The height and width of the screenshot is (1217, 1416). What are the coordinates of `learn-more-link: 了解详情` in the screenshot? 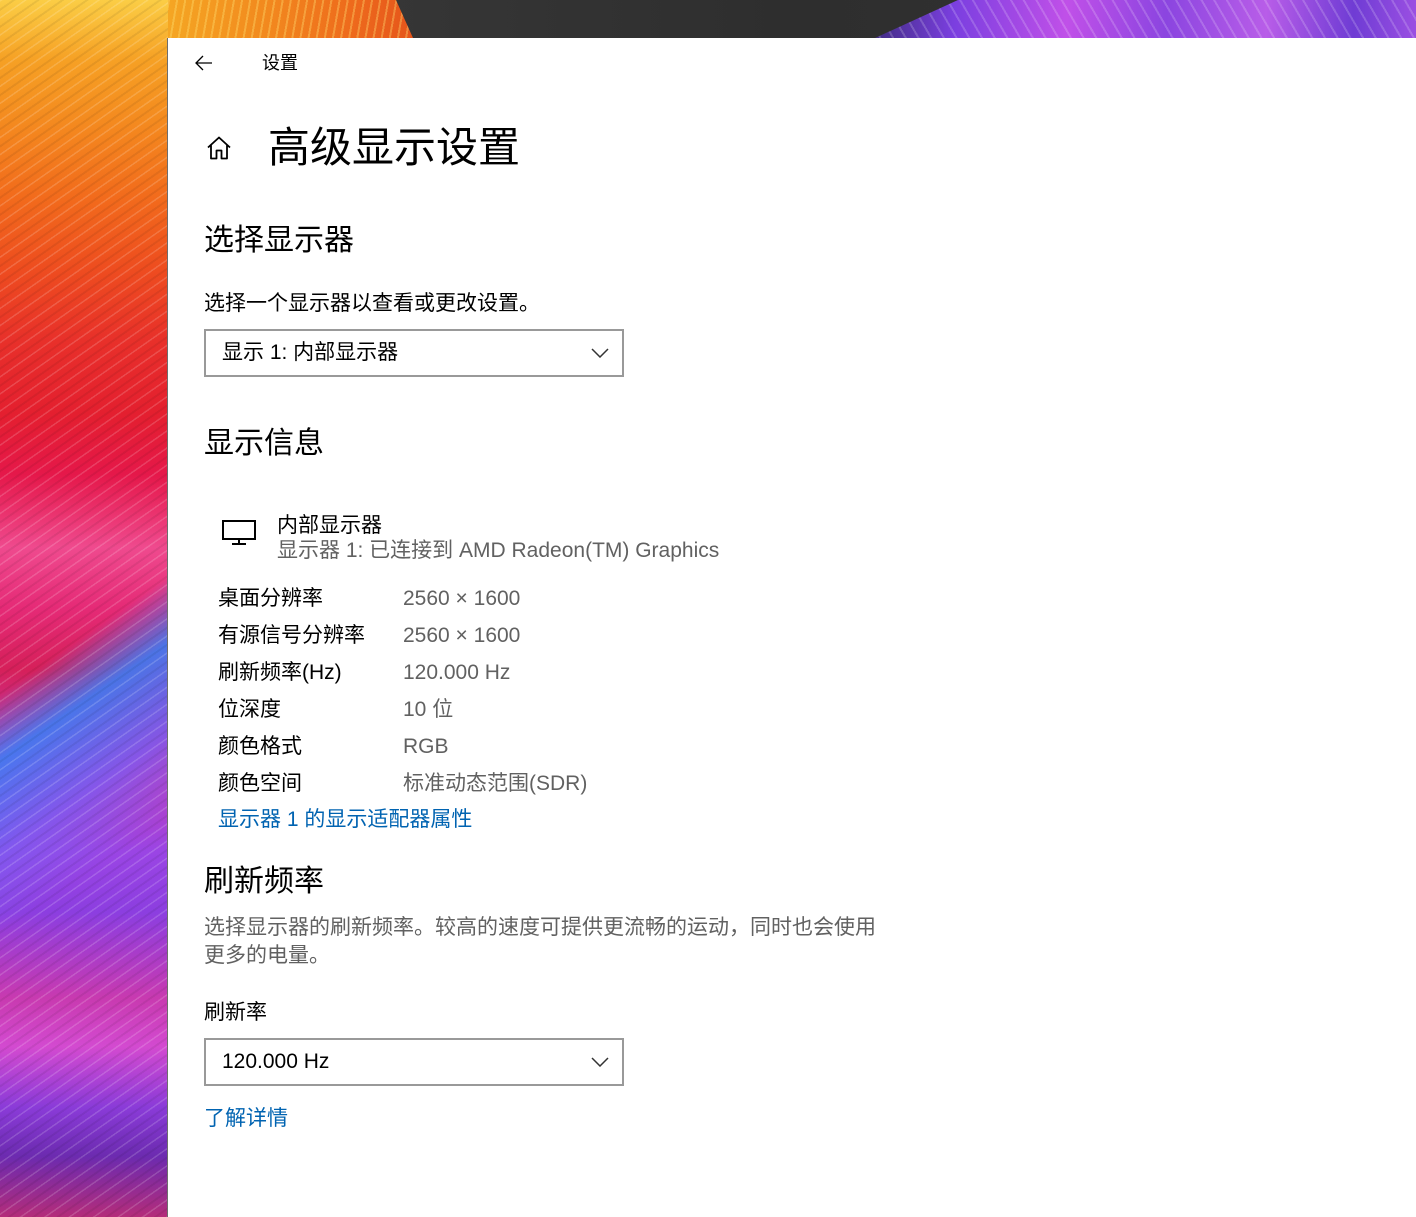 It's located at (246, 1119).